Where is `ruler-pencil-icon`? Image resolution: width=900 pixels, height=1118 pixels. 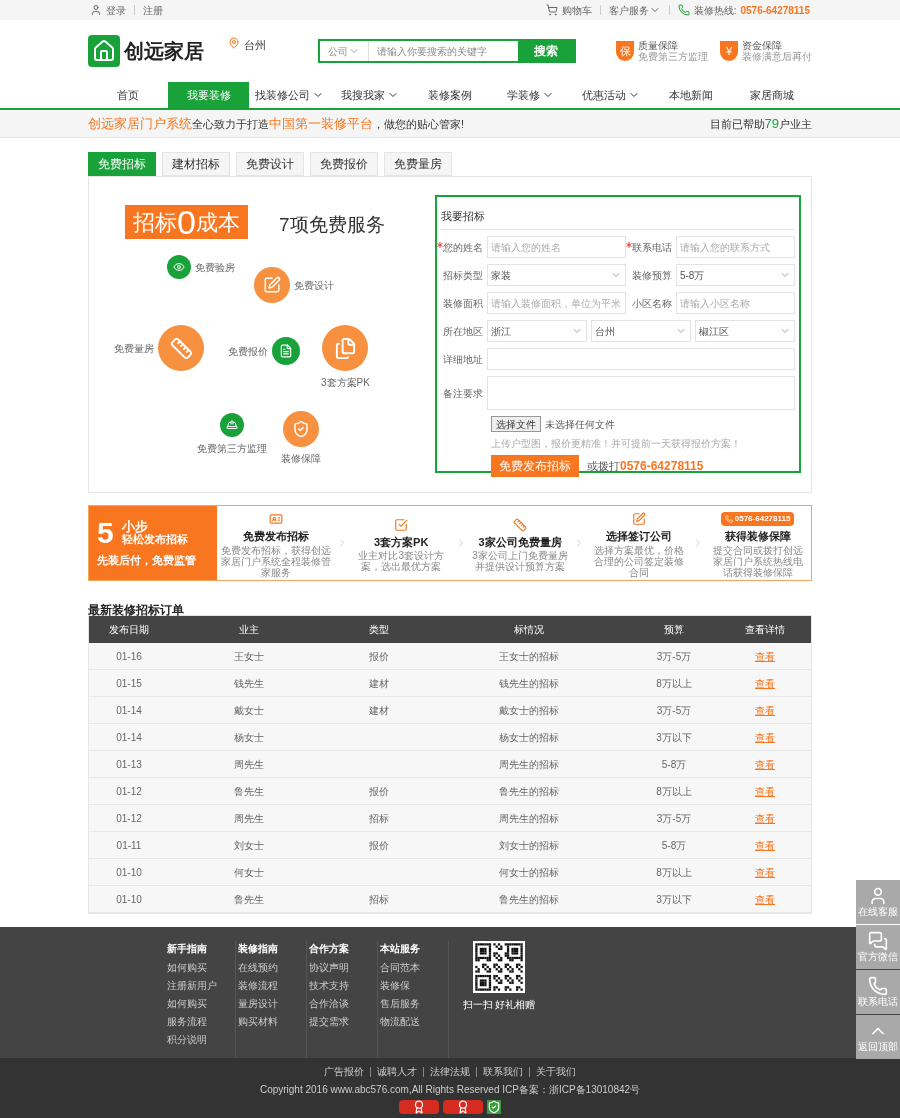 ruler-pencil-icon is located at coordinates (181, 348).